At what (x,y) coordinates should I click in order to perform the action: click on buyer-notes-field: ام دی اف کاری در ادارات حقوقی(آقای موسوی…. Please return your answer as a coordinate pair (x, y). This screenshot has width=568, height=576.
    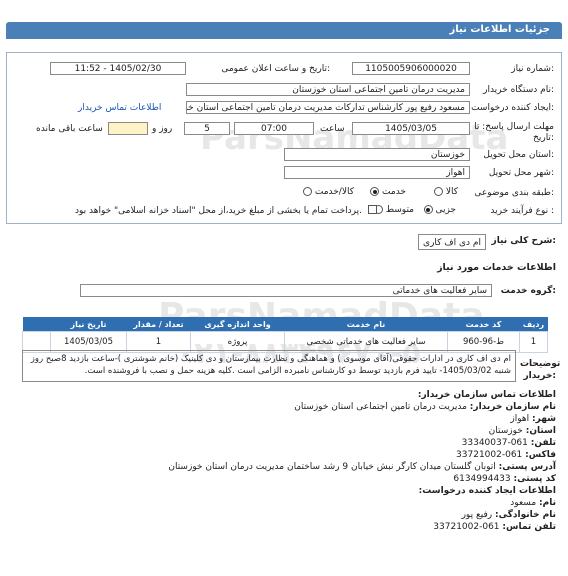
    Looking at the image, I should click on (269, 366).